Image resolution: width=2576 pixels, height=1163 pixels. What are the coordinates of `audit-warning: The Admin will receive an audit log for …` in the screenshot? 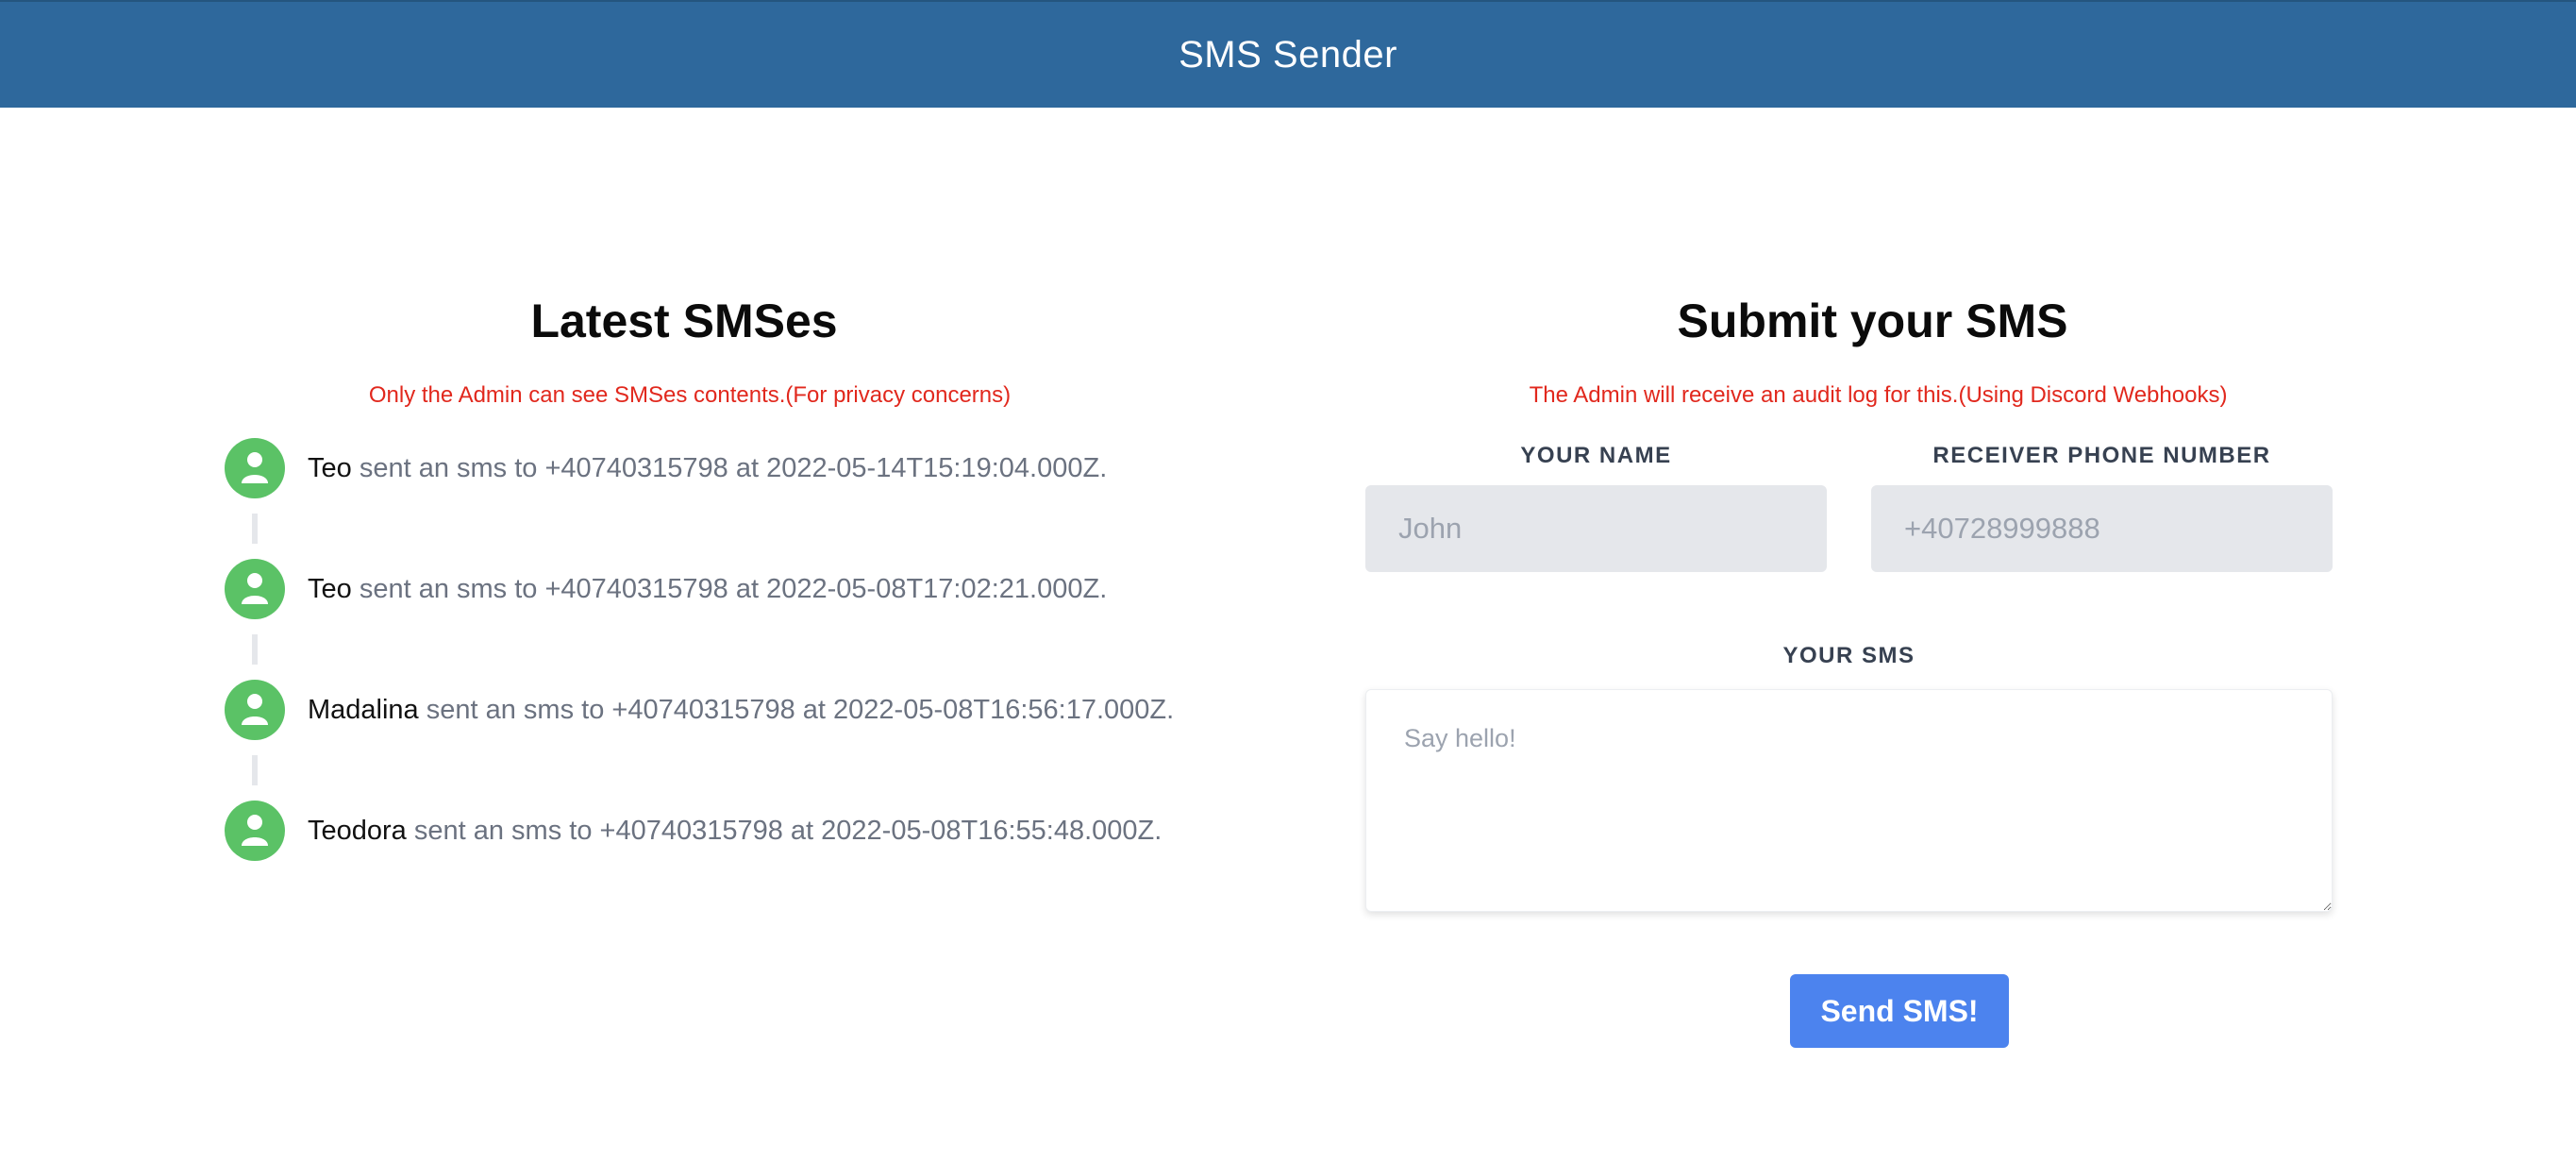 It's located at (1878, 395).